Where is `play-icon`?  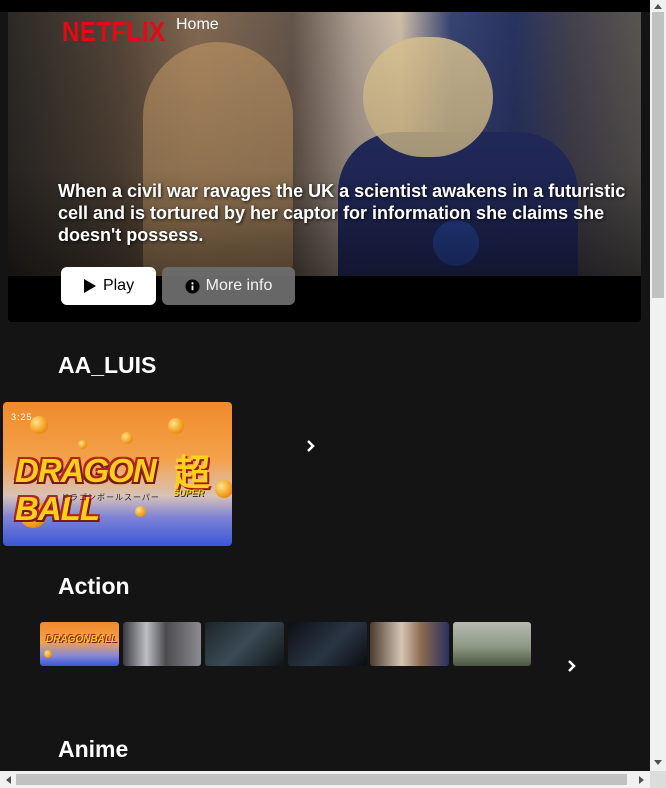 play-icon is located at coordinates (90, 286).